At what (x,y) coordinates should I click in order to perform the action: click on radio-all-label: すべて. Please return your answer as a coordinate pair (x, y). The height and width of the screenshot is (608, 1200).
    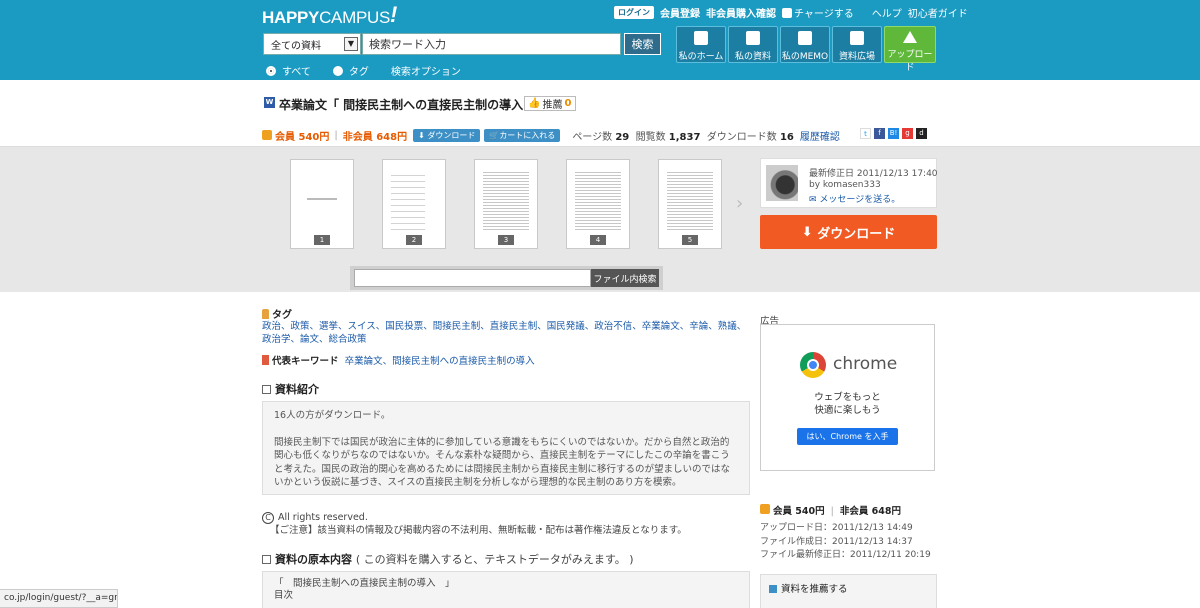
    Looking at the image, I should click on (296, 72).